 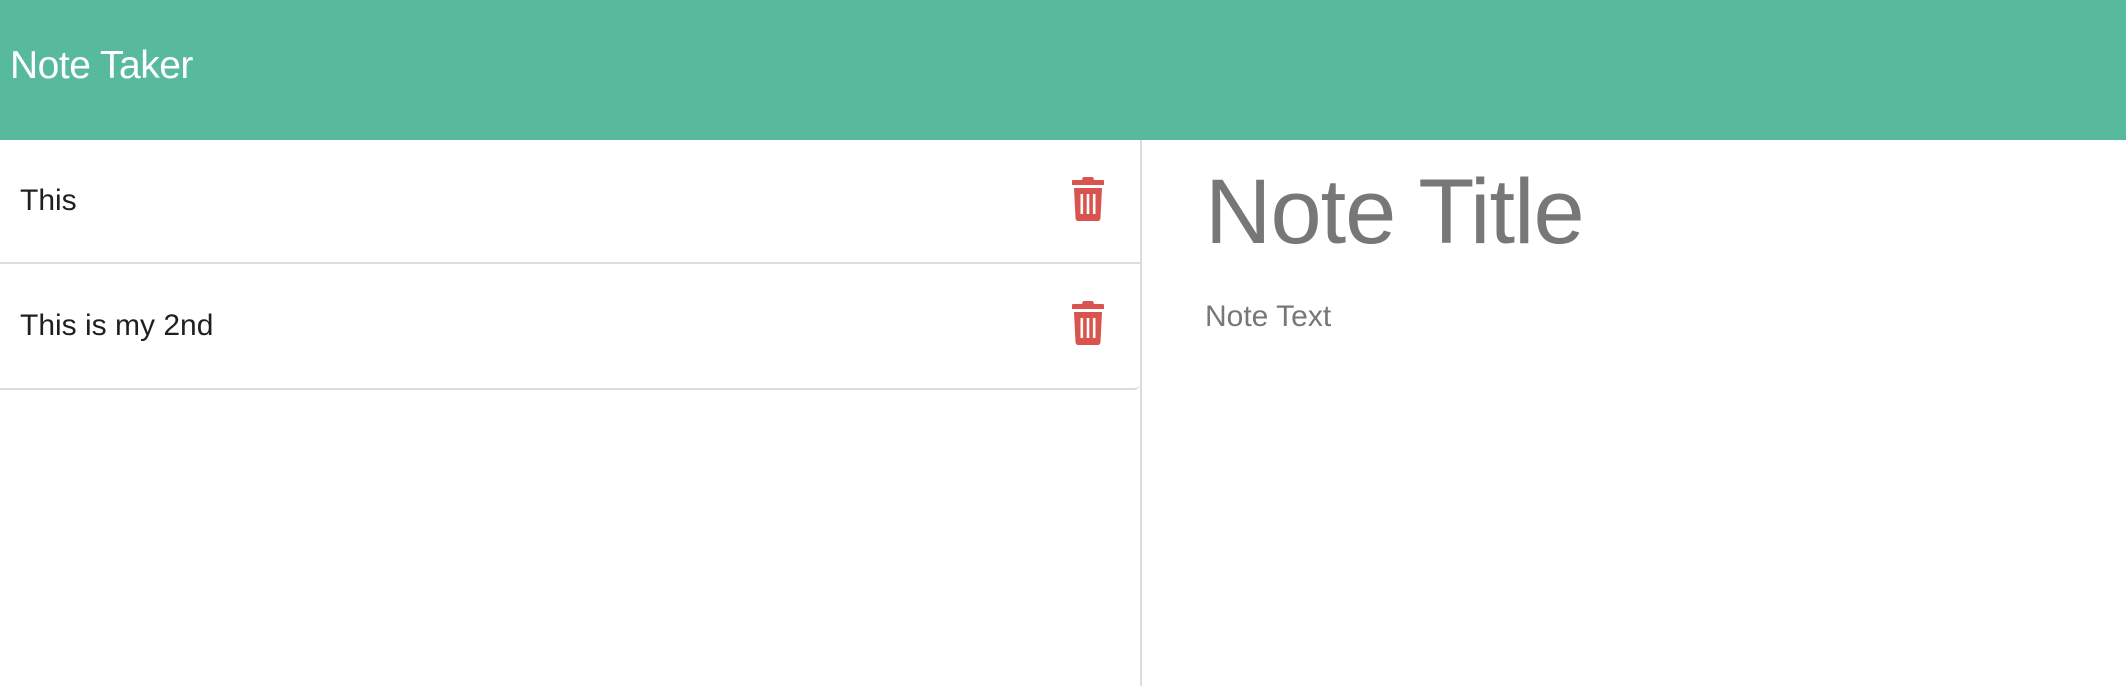 What do you see at coordinates (570, 326) in the screenshot?
I see `list-item: This is my 2nd` at bounding box center [570, 326].